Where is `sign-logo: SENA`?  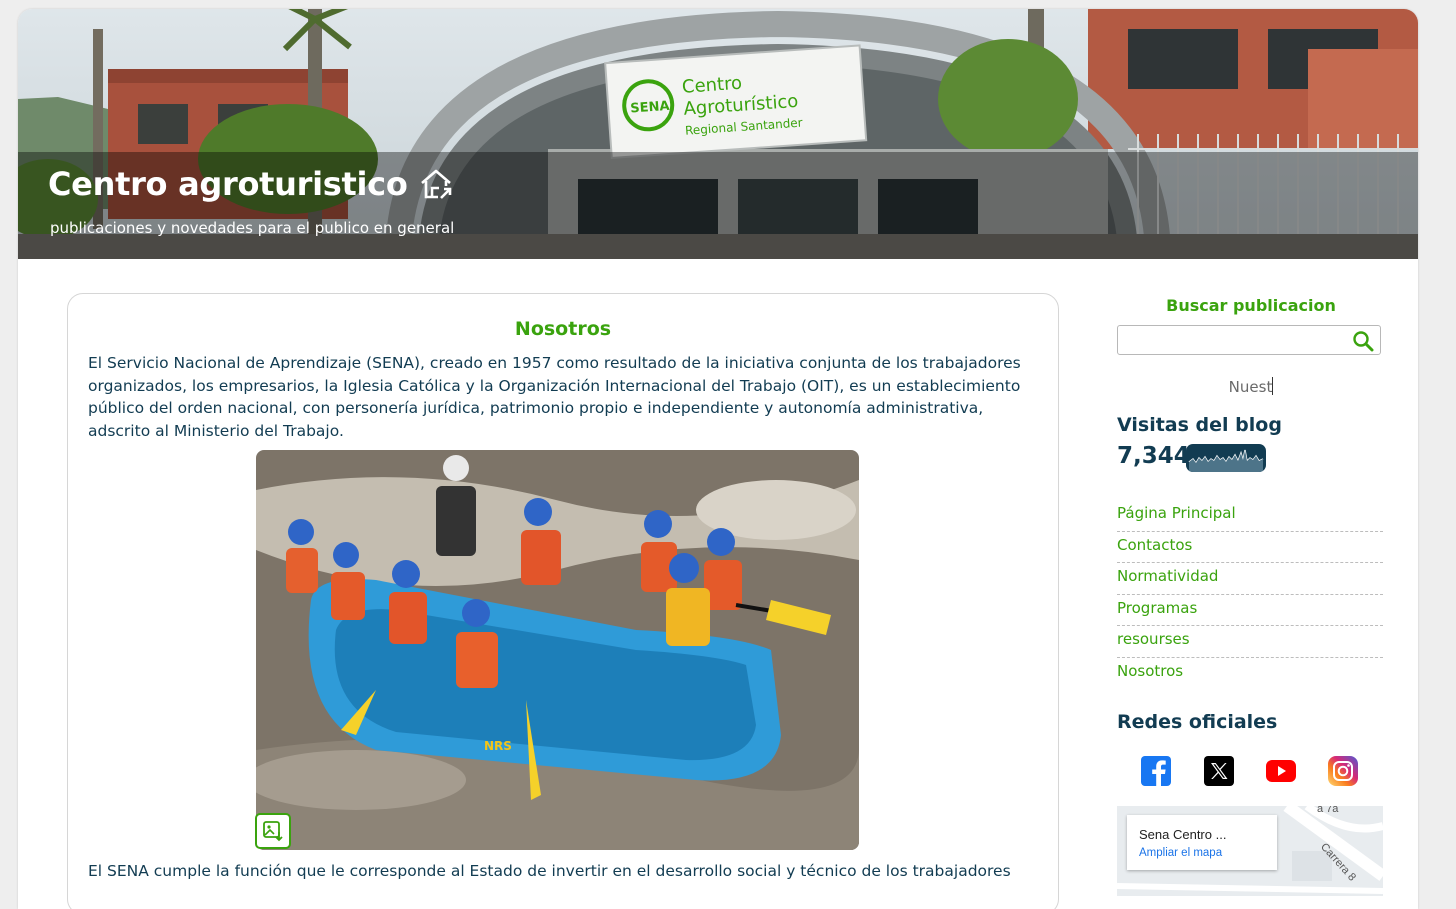 sign-logo: SENA is located at coordinates (650, 108).